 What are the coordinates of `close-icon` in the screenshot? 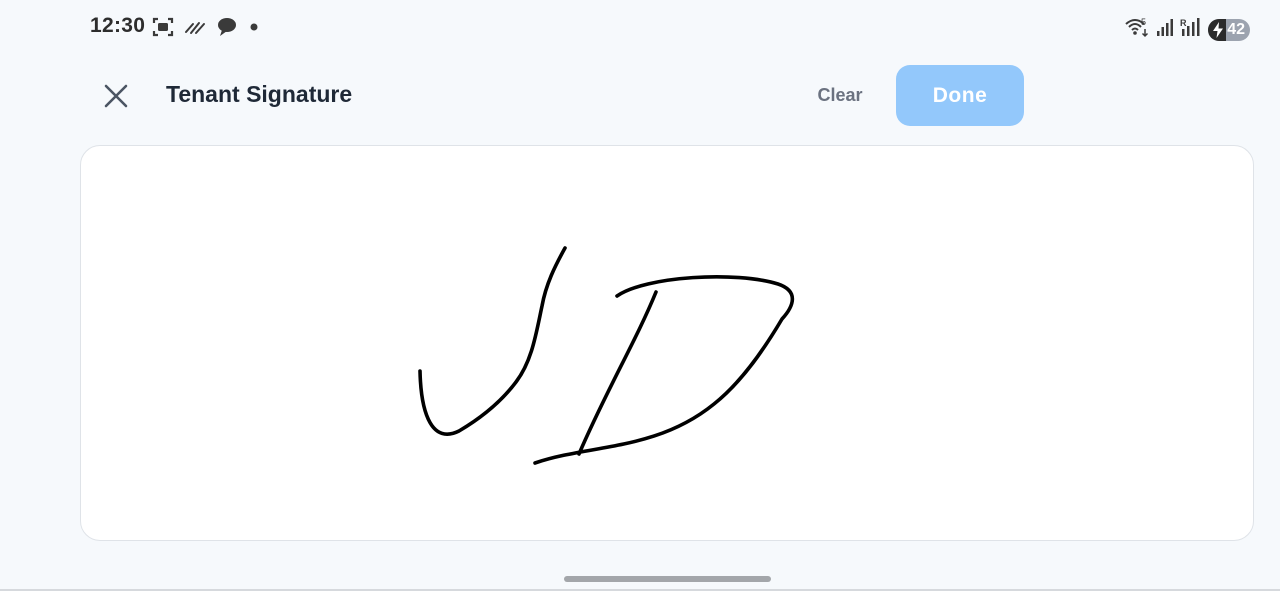 It's located at (116, 96).